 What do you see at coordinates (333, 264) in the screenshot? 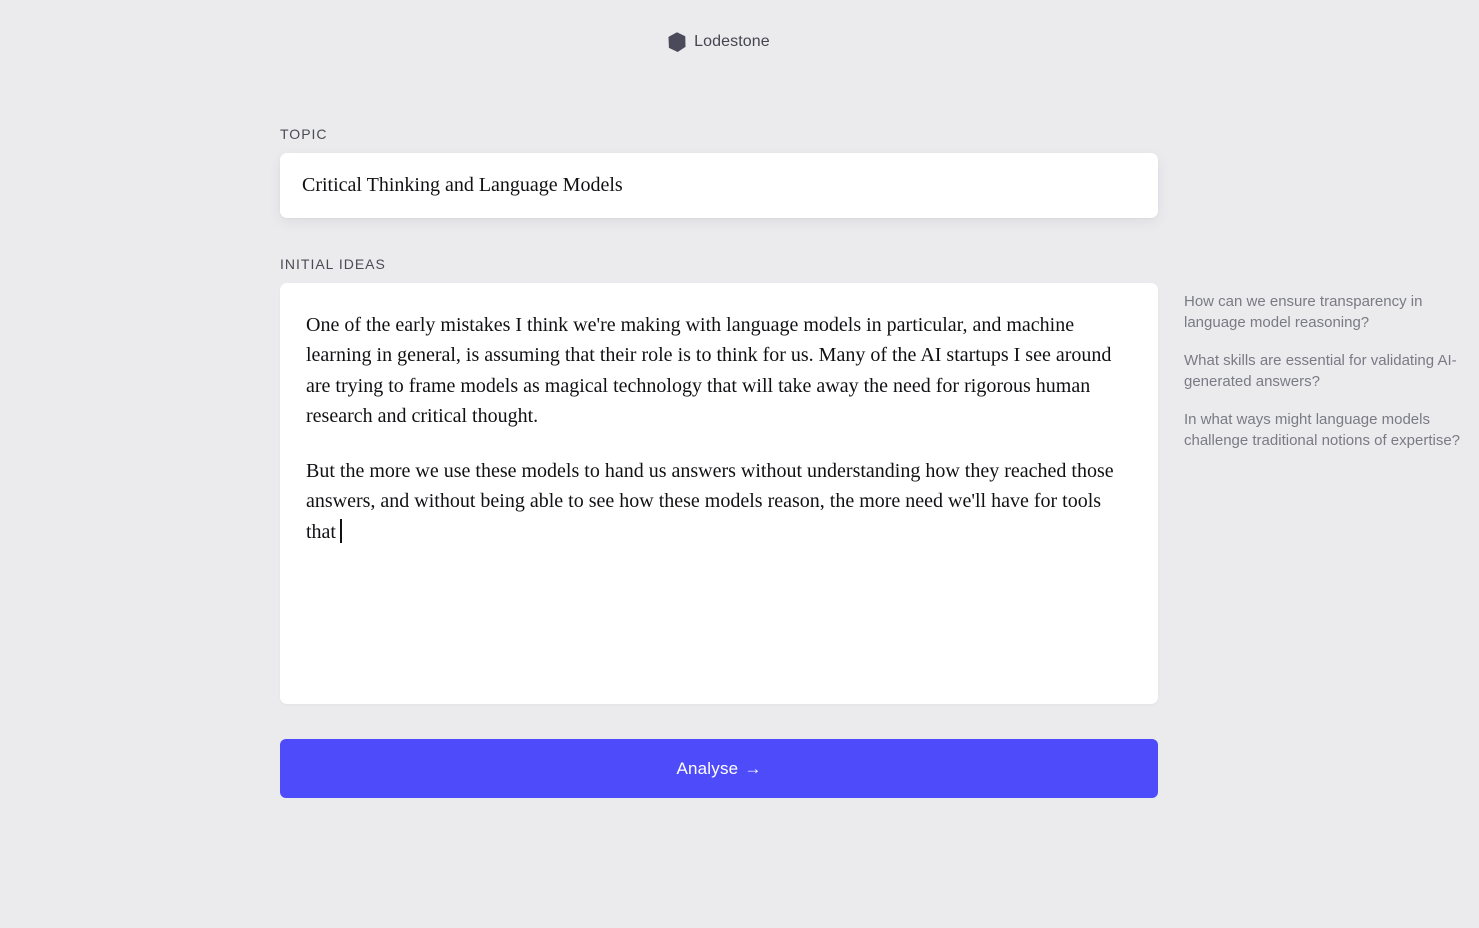
I see `initial-ideas-label: INITIAL IDEAS` at bounding box center [333, 264].